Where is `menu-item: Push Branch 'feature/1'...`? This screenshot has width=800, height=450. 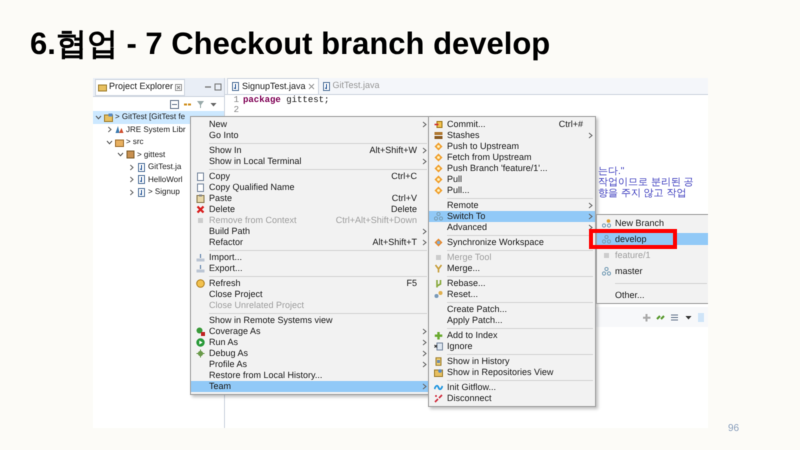
menu-item: Push Branch 'feature/1'... is located at coordinates (512, 168).